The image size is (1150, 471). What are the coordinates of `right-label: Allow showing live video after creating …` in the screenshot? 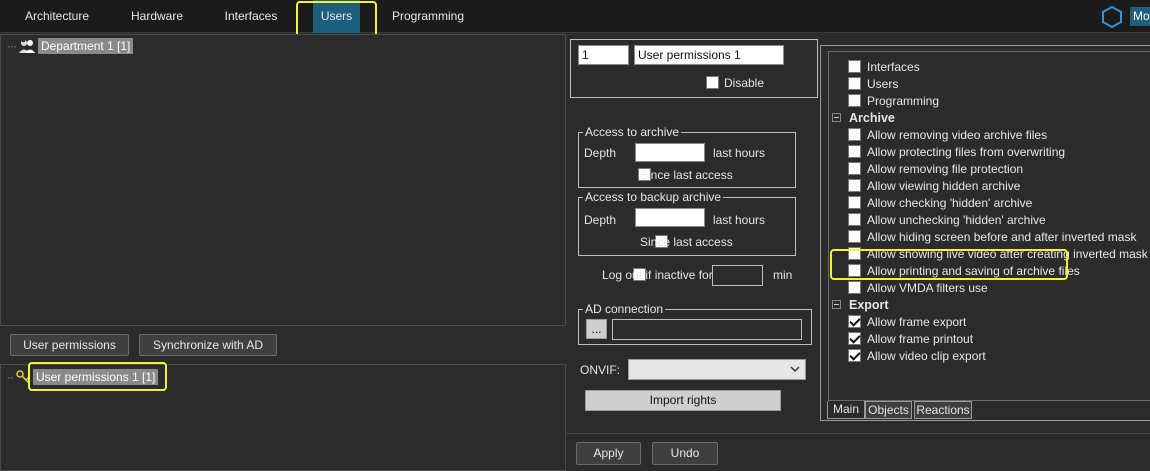 It's located at (1007, 253).